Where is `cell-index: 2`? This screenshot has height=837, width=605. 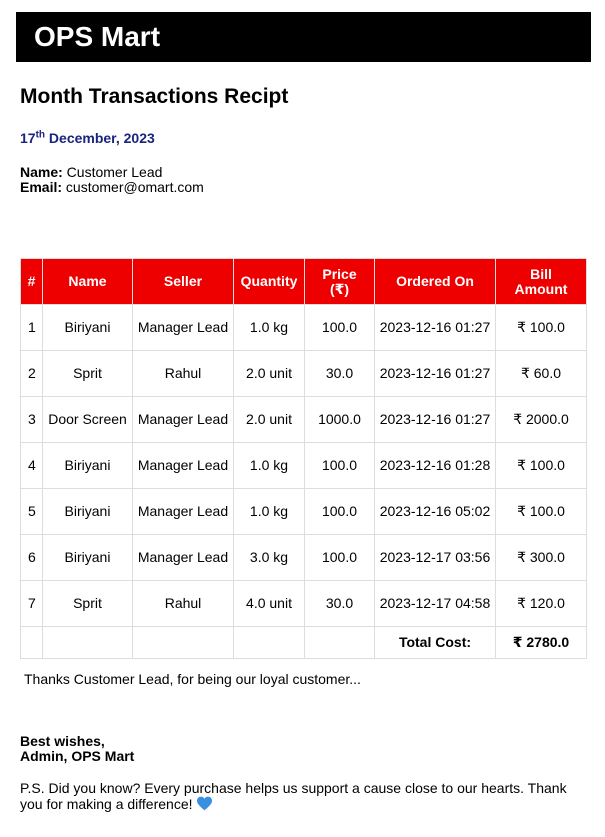
cell-index: 2 is located at coordinates (31, 373).